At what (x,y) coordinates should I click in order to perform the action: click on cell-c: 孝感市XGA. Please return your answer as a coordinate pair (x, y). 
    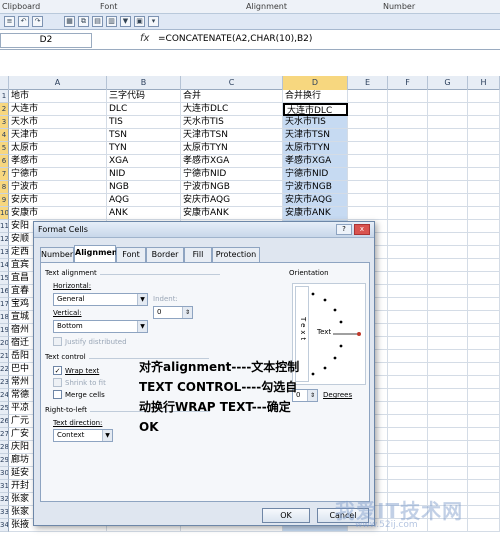
    Looking at the image, I should click on (232, 161).